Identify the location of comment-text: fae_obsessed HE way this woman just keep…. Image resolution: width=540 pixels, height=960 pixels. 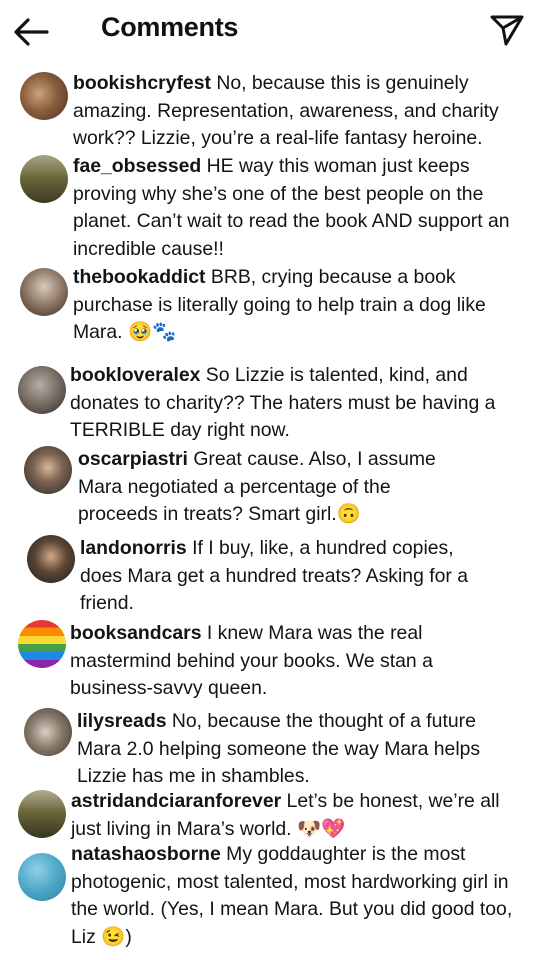
(298, 208).